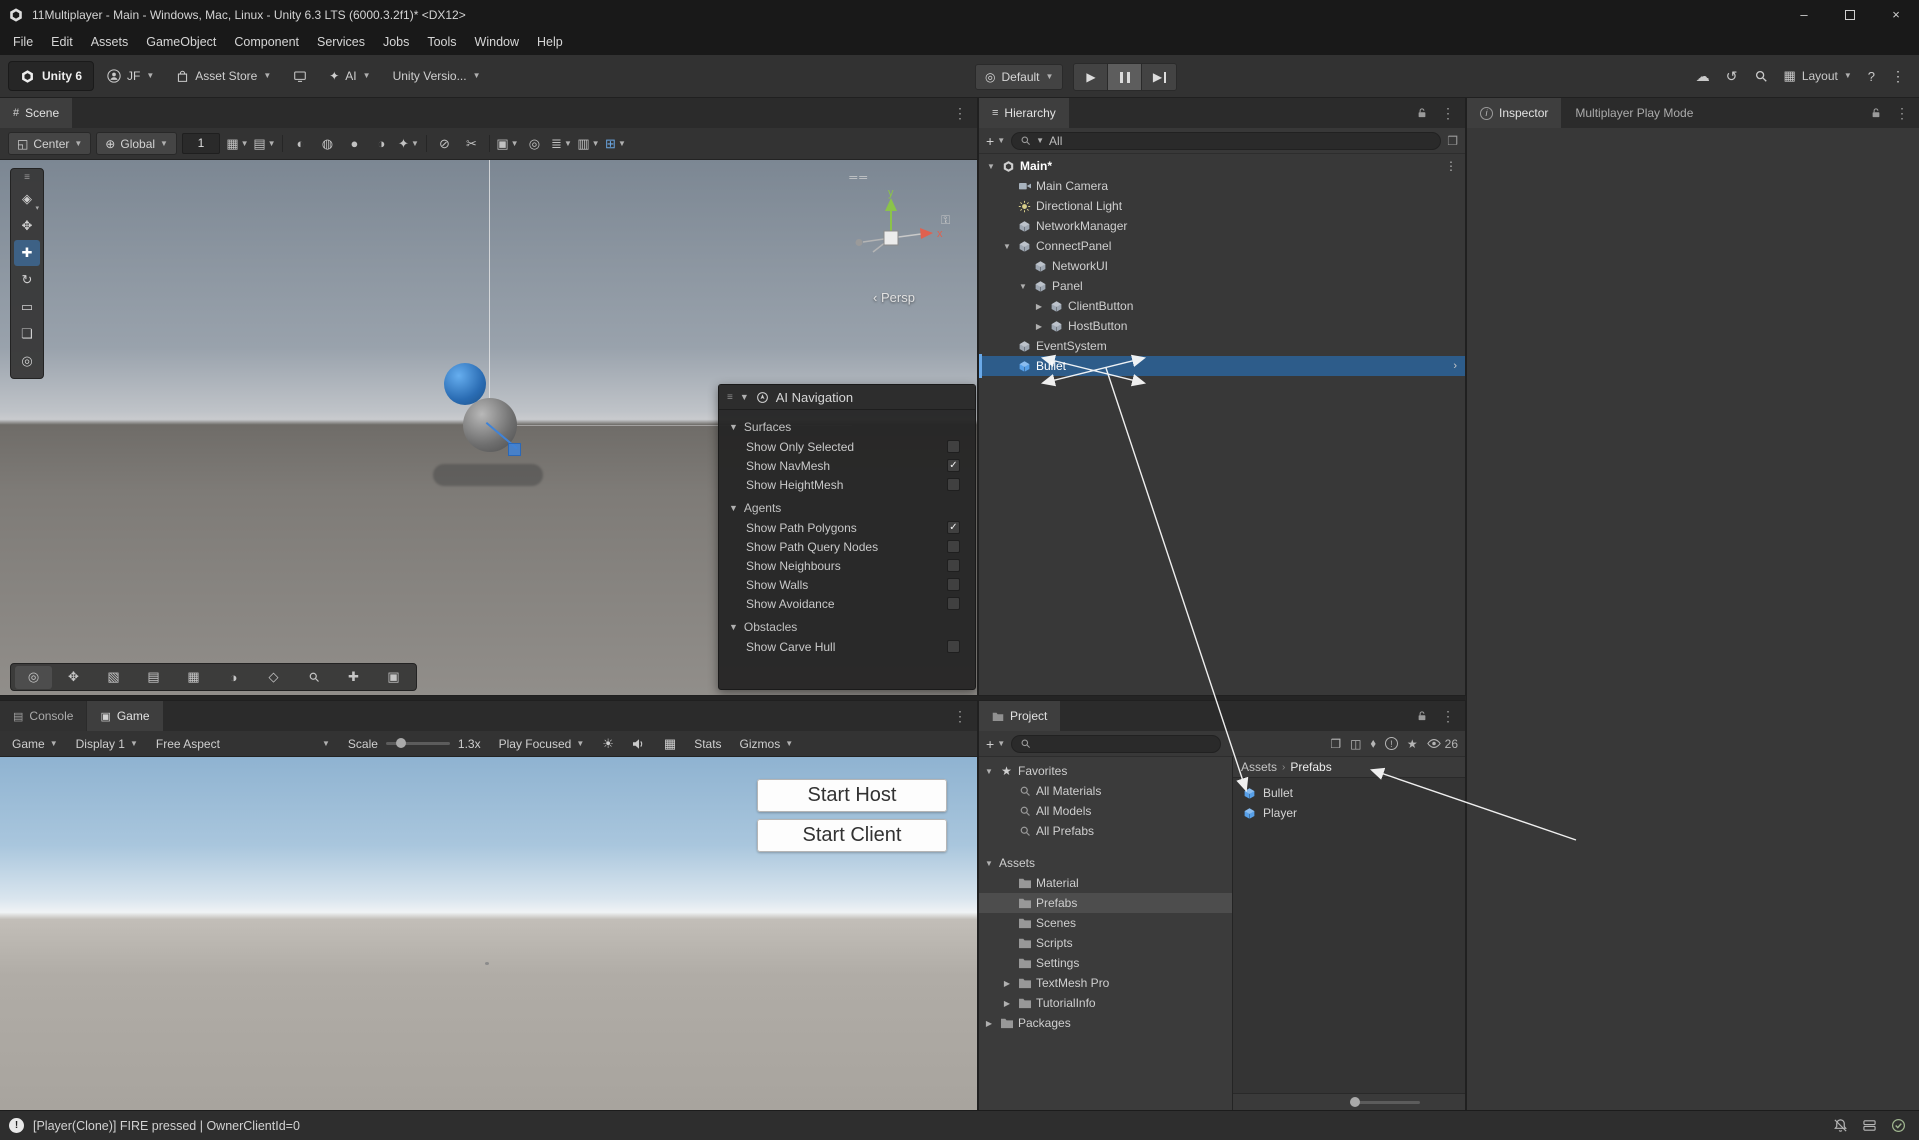  Describe the element at coordinates (1125, 77) in the screenshot. I see `pause-button` at that location.